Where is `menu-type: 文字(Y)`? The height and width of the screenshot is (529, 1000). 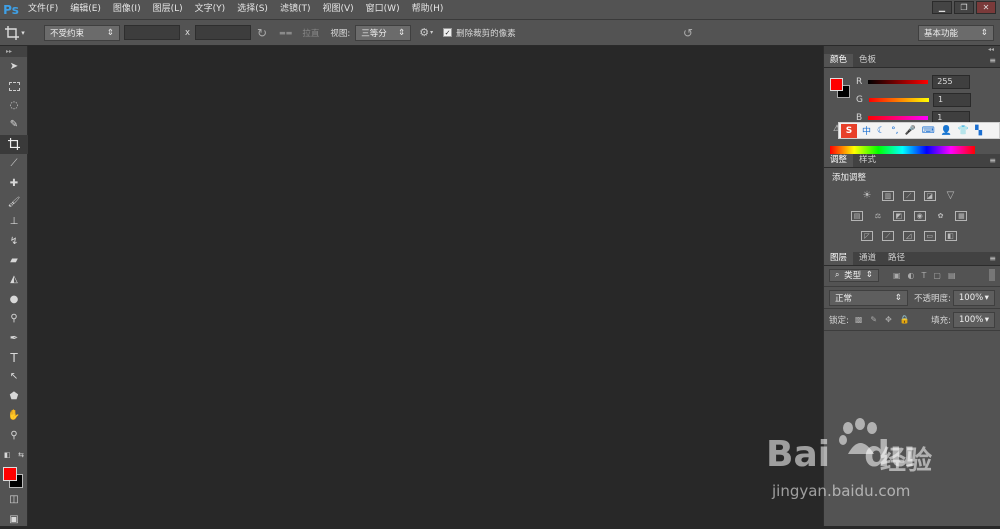 menu-type: 文字(Y) is located at coordinates (210, 9).